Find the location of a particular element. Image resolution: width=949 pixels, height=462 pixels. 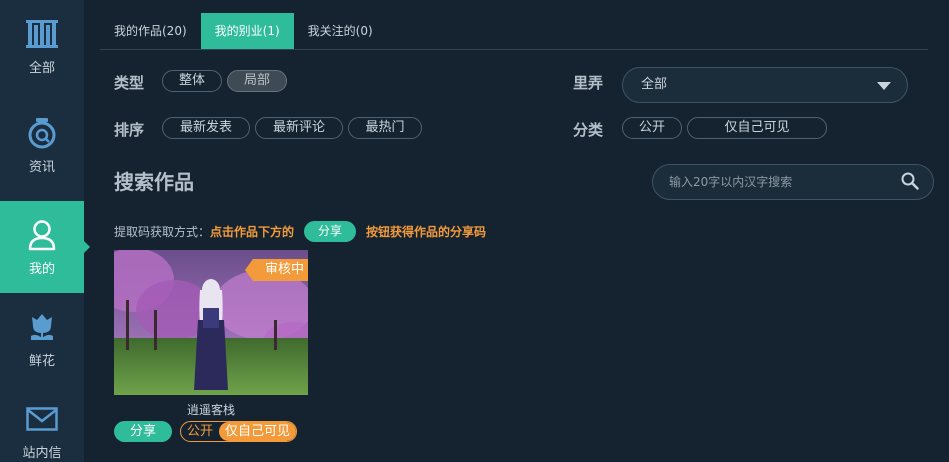

chevron-down-icon is located at coordinates (884, 86).